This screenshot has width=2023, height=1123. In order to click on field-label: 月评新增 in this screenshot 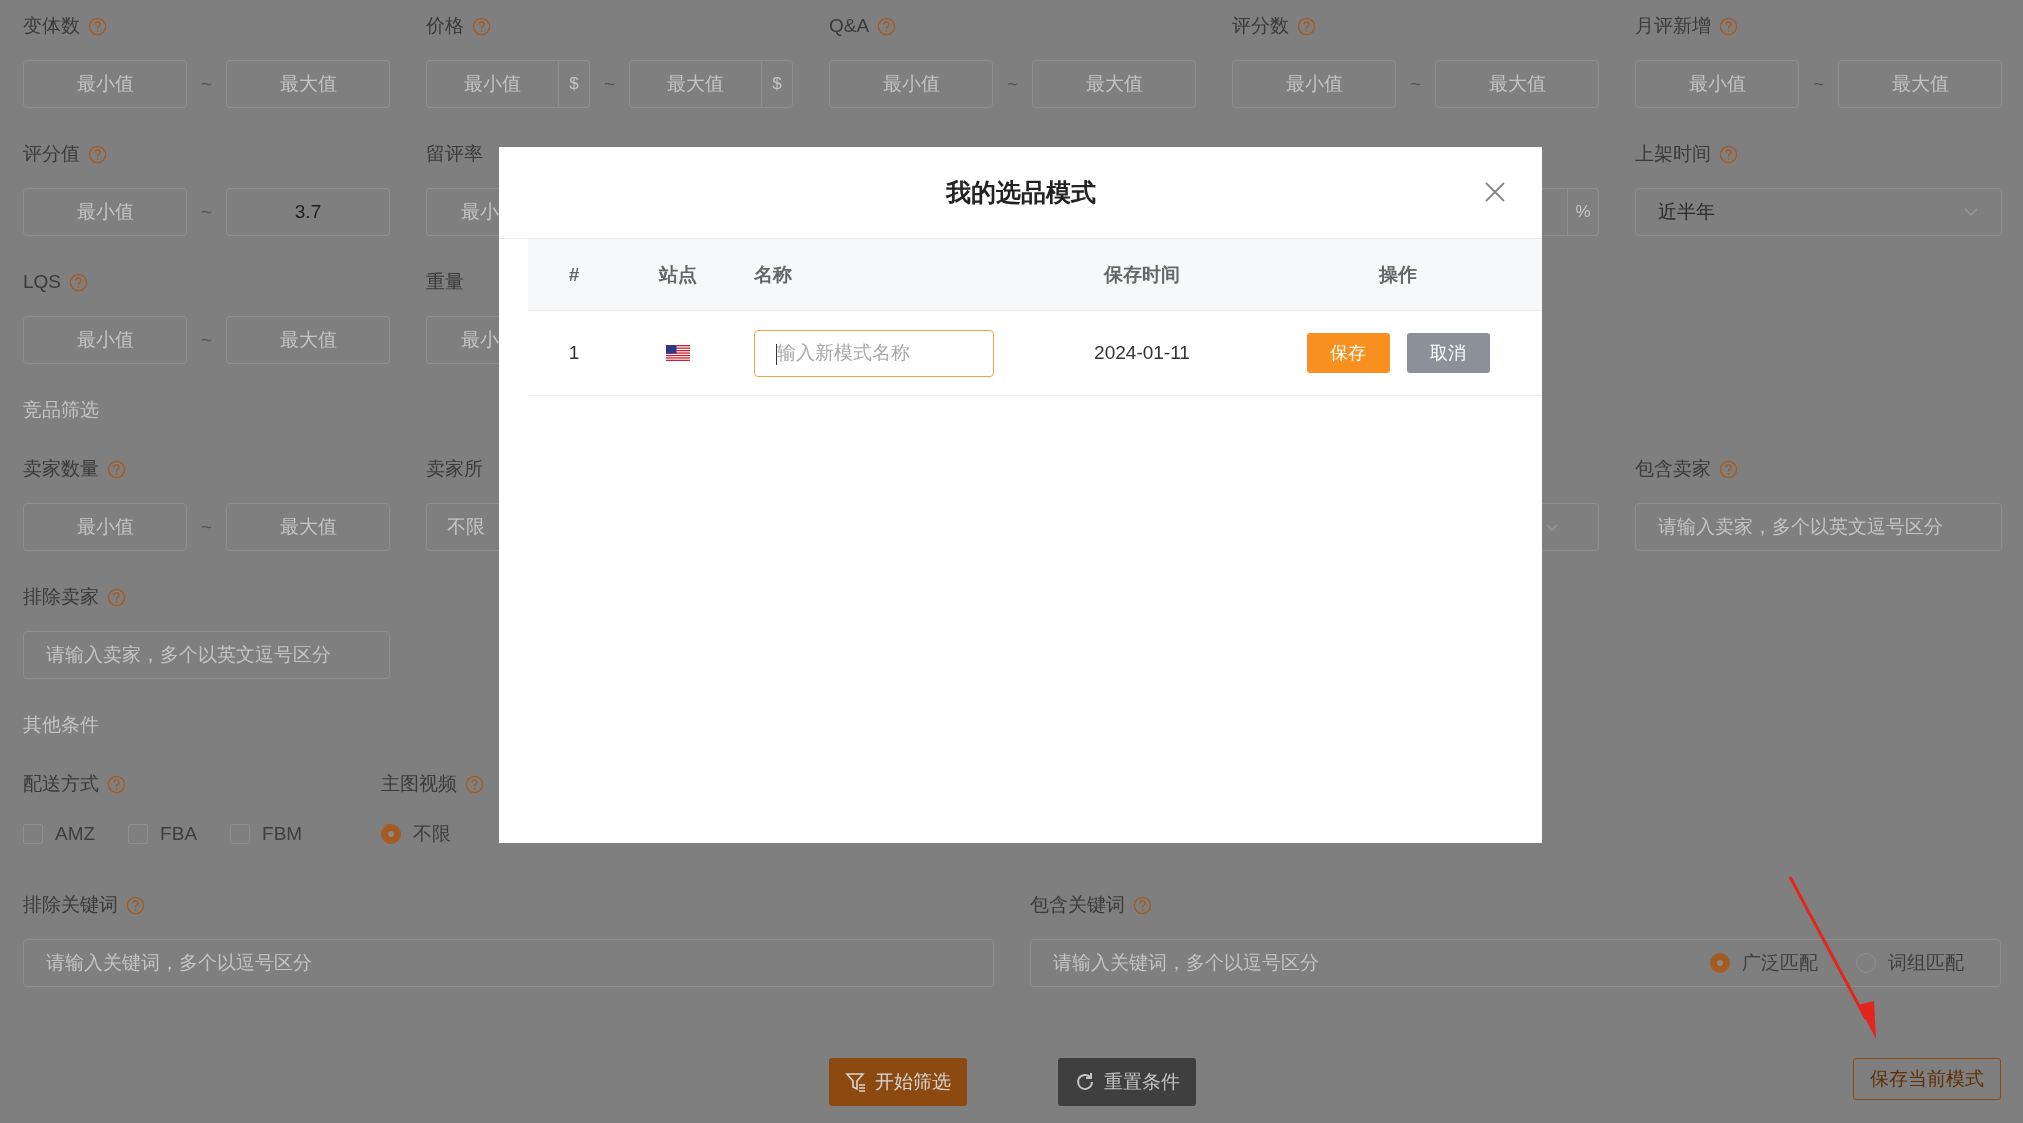, I will do `click(1673, 26)`.